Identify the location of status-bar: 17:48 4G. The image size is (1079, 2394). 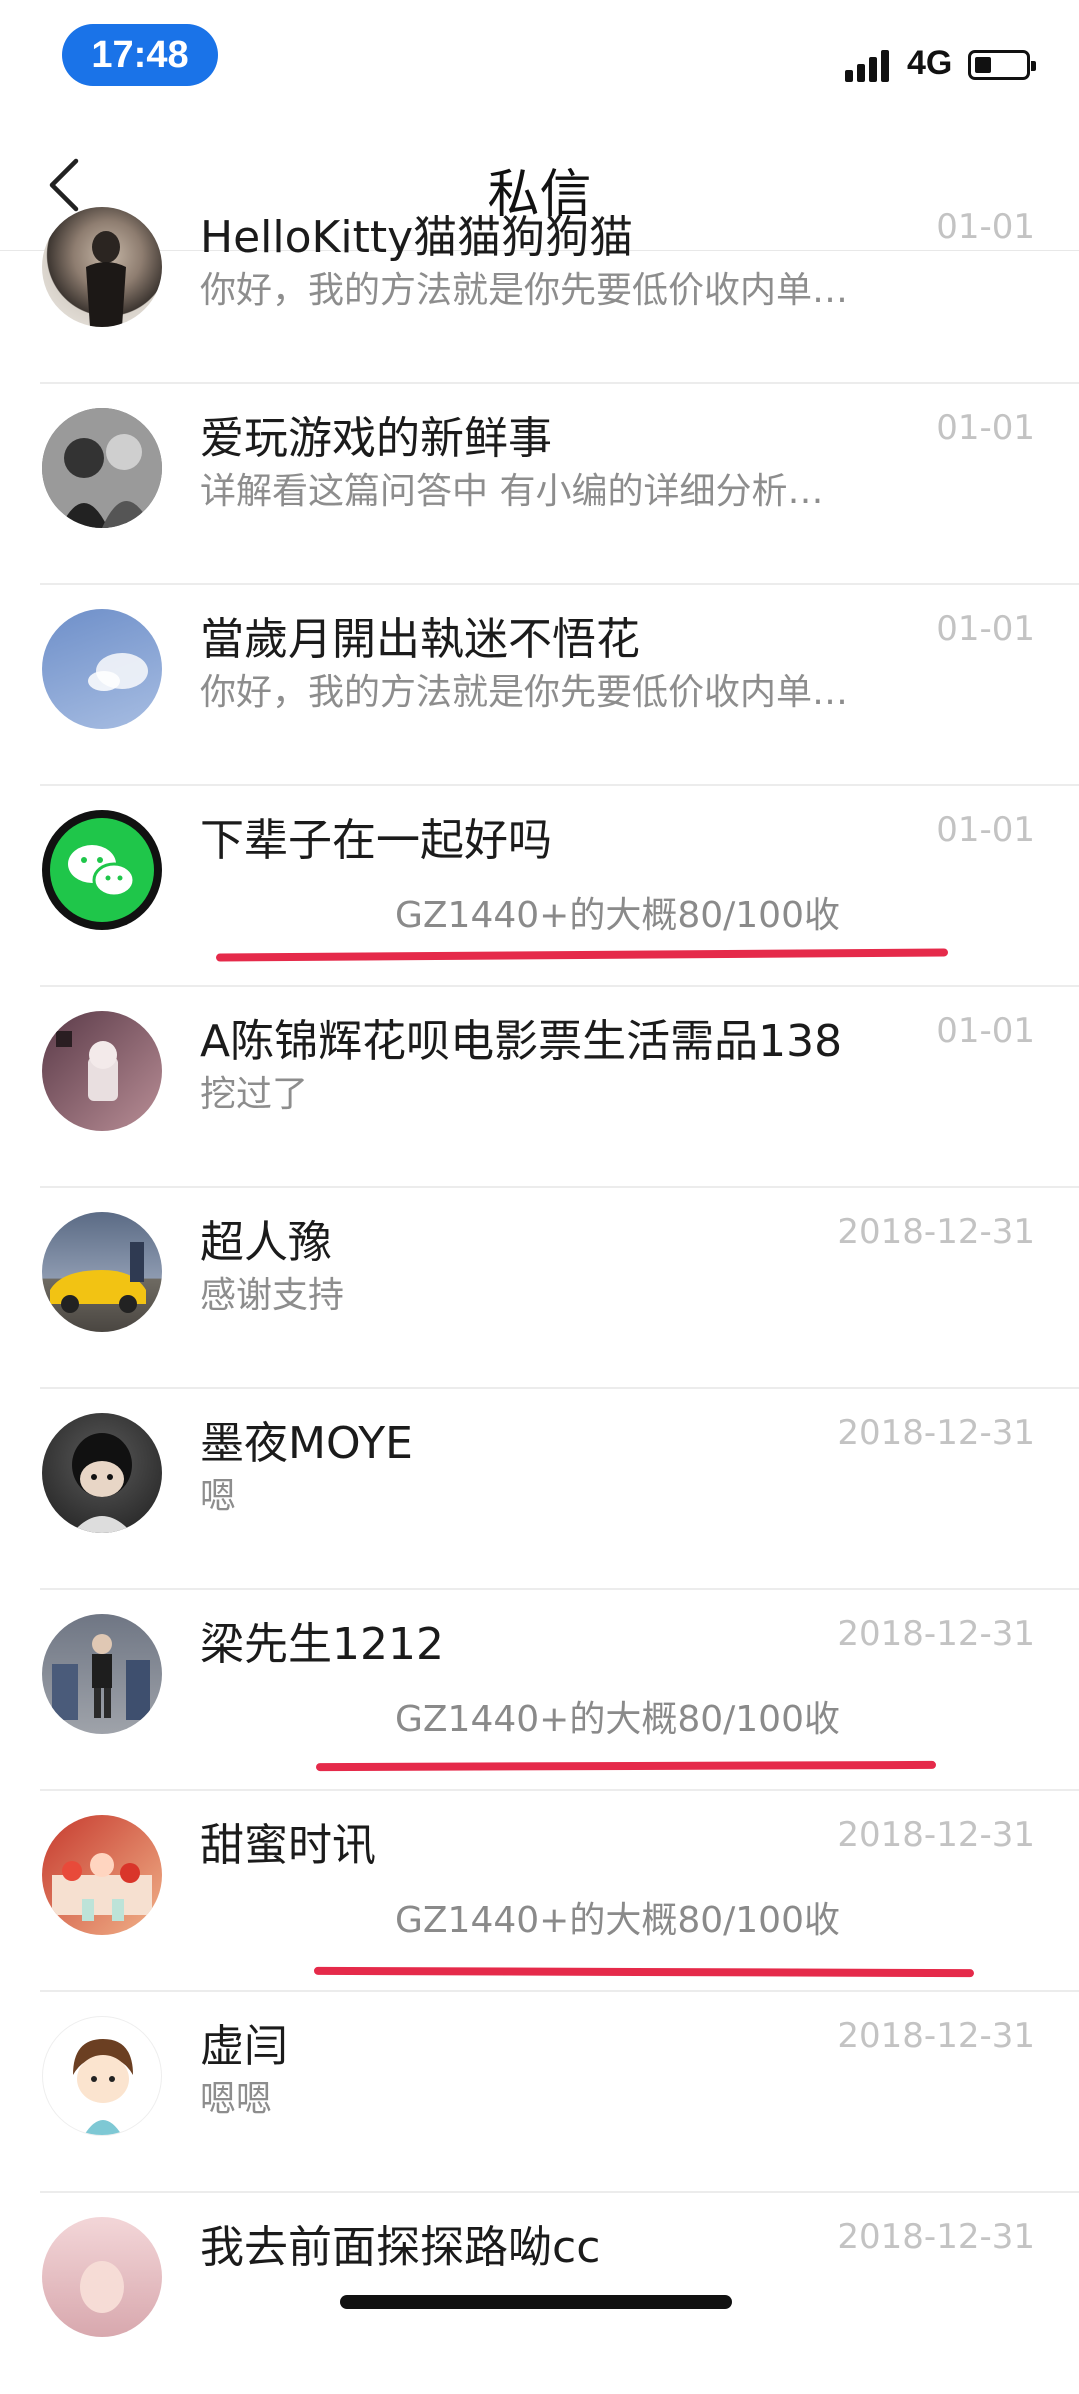
(539, 55).